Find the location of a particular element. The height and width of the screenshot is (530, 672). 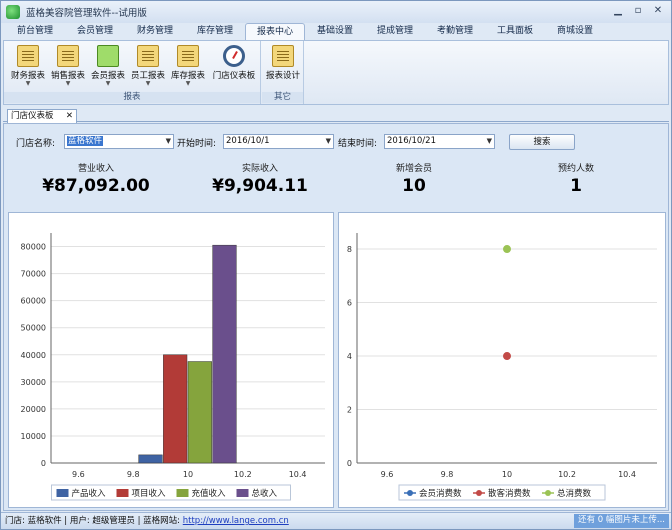

staff-report-icon is located at coordinates (148, 56).